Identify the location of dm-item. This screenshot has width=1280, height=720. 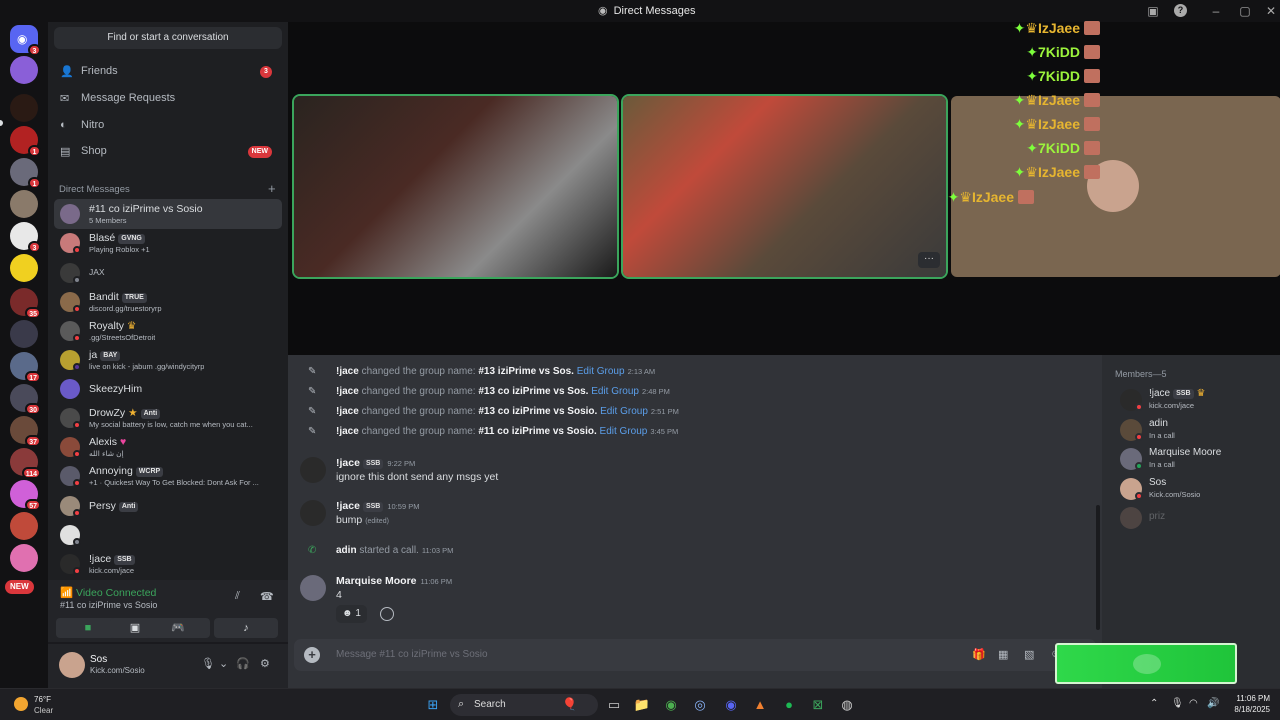
(168, 535).